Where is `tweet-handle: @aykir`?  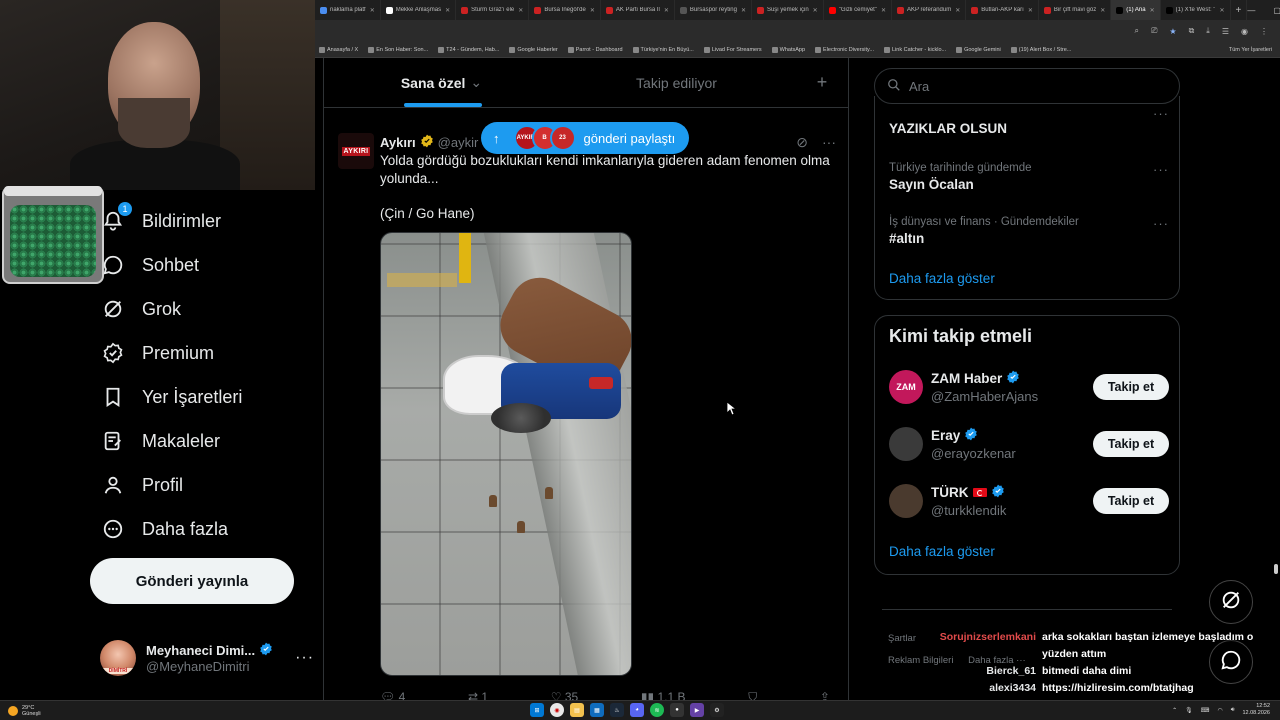
tweet-handle: @aykir is located at coordinates (458, 142).